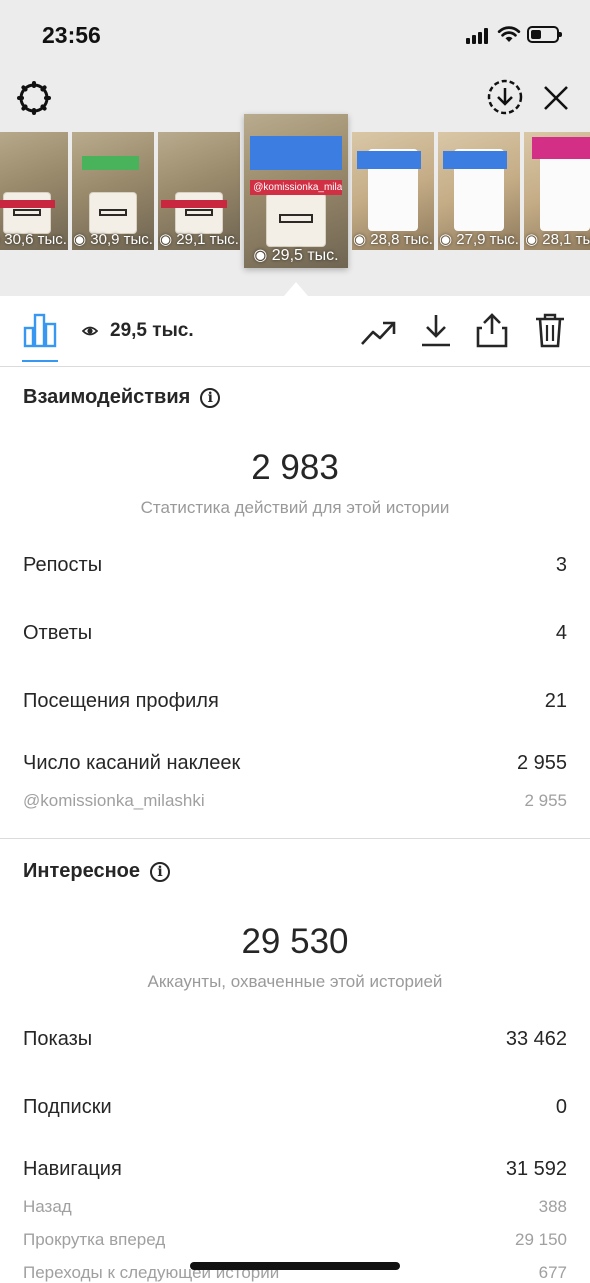 Image resolution: width=590 pixels, height=1283 pixels. Describe the element at coordinates (295, 1039) in the screenshot. I see `stat-row-impressions: Показы 33 462` at that location.